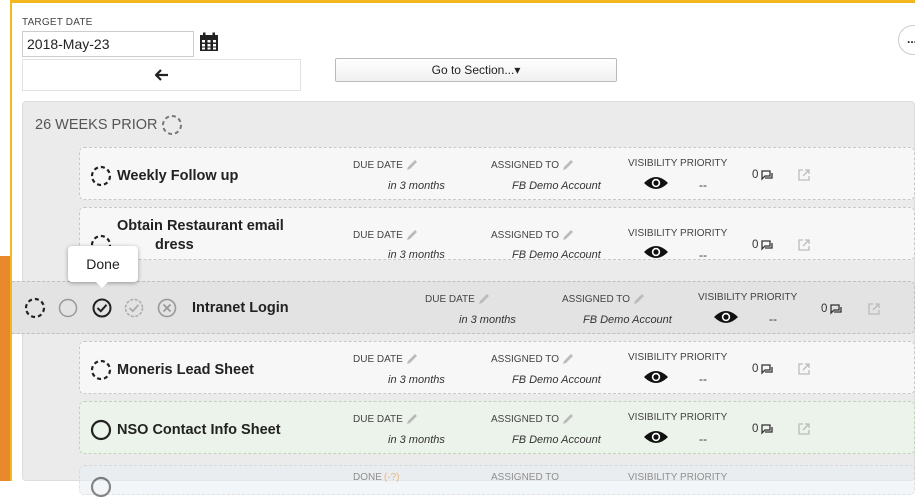 The height and width of the screenshot is (498, 915). Describe the element at coordinates (57, 22) in the screenshot. I see `target-date-label: TARGET DATE` at that location.